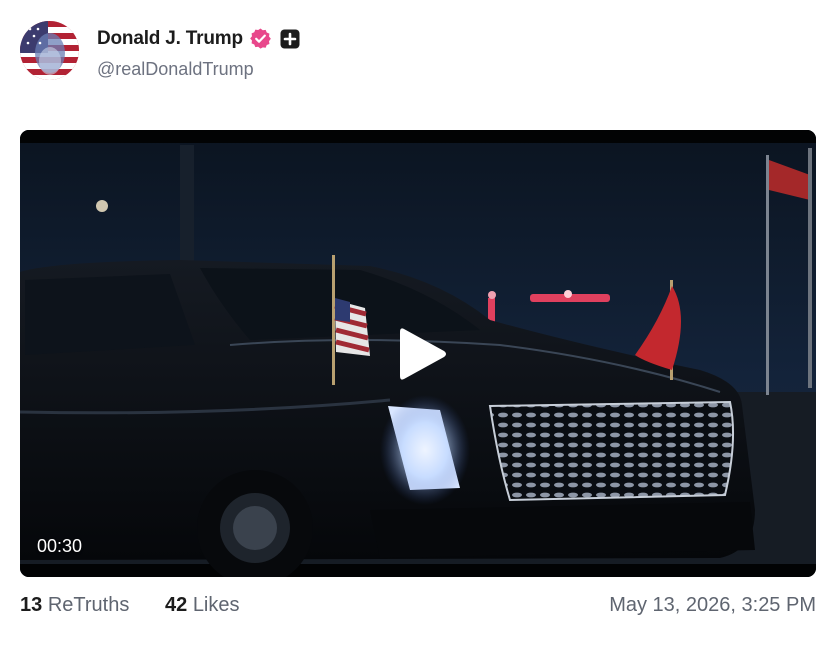  Describe the element at coordinates (49, 50) in the screenshot. I see `avatar` at that location.